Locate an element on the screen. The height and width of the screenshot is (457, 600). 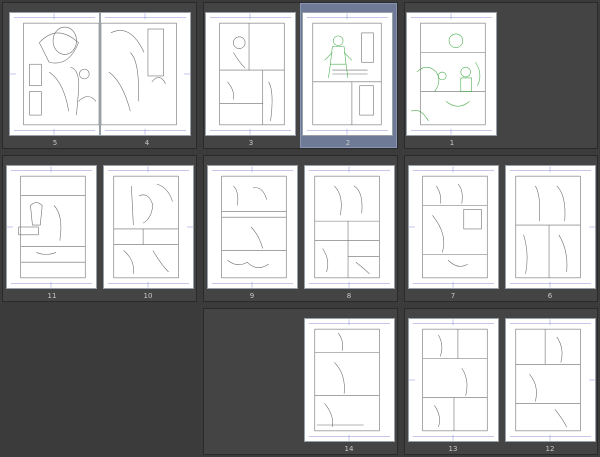
page-number-label: 6 is located at coordinates (550, 296).